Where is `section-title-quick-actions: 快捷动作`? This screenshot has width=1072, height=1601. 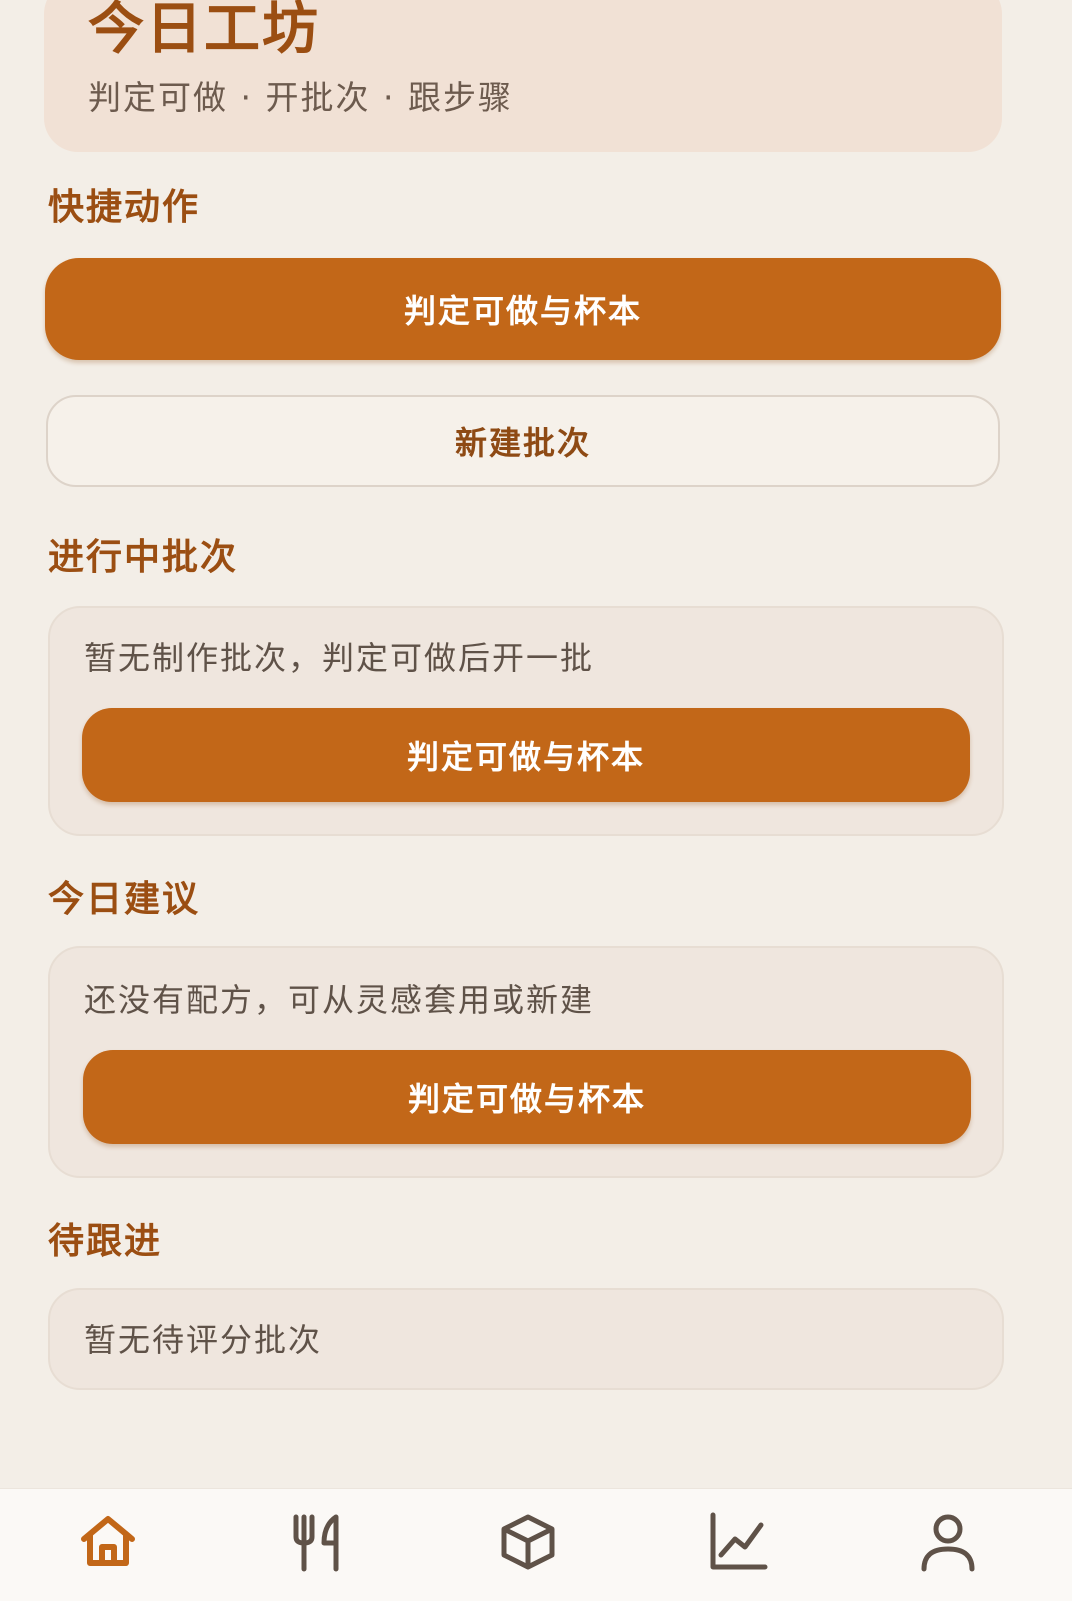 section-title-quick-actions: 快捷动作 is located at coordinates (124, 207).